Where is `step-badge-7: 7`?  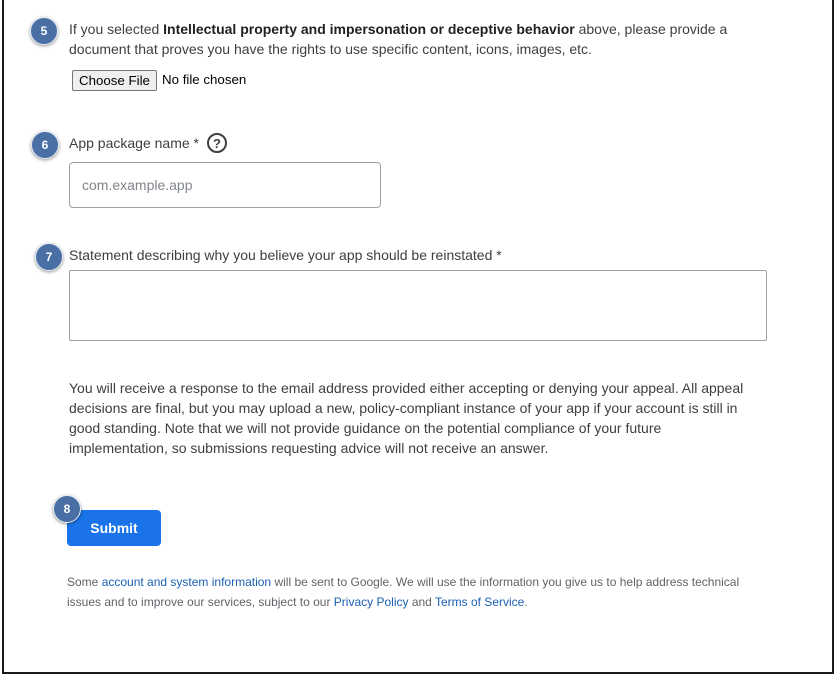 step-badge-7: 7 is located at coordinates (49, 257).